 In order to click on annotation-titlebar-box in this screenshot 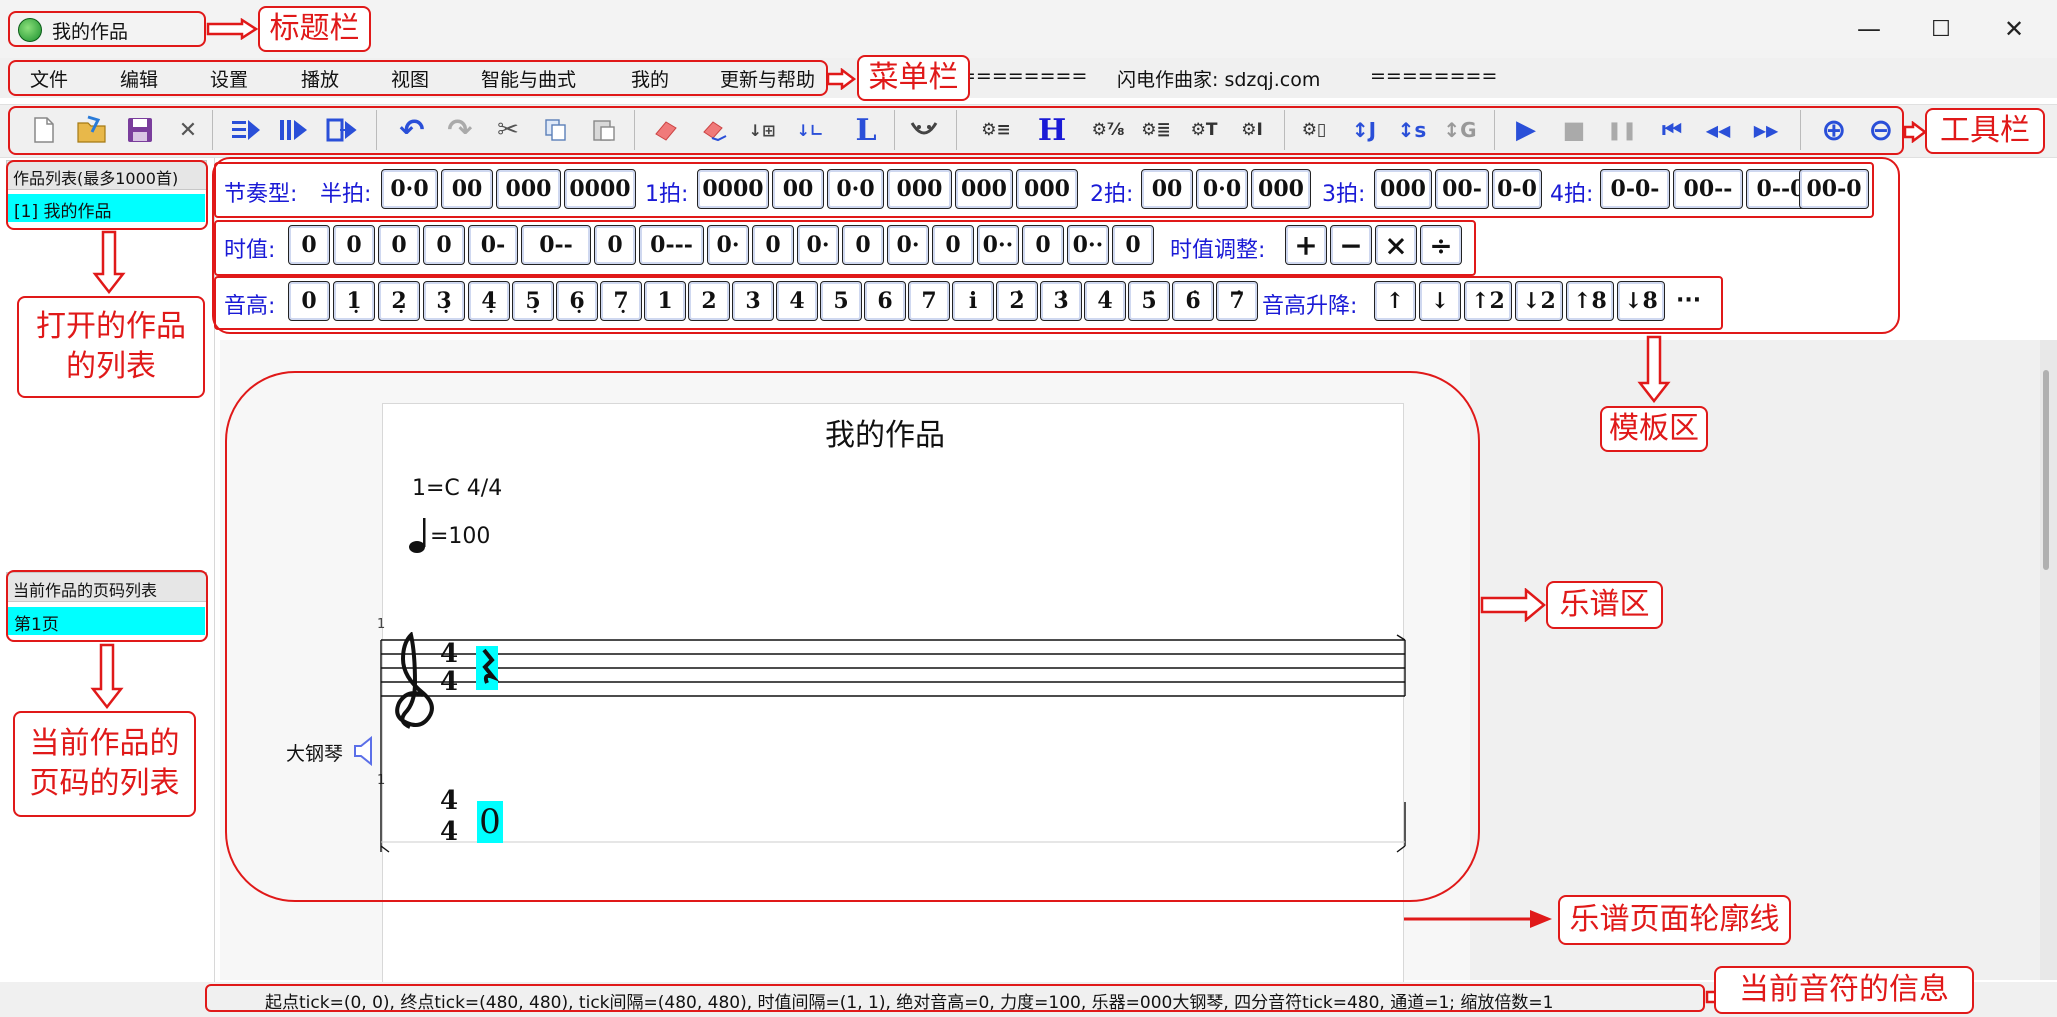, I will do `click(107, 29)`.